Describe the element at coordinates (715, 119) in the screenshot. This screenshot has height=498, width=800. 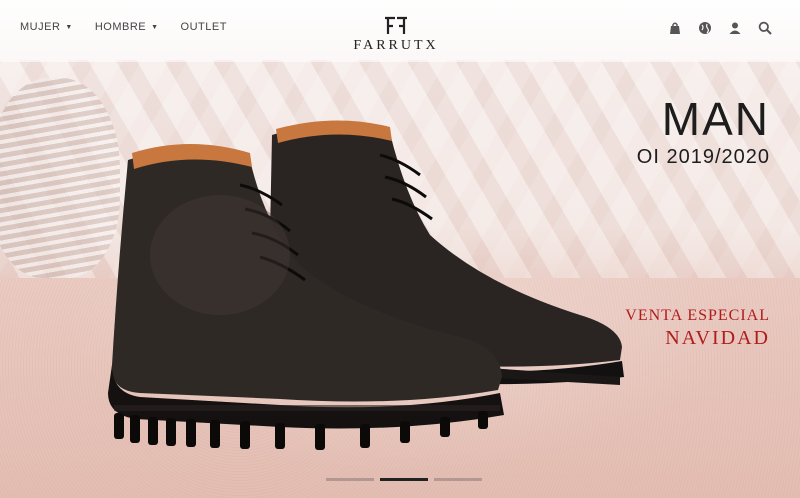
I see `headline-title: MAN` at that location.